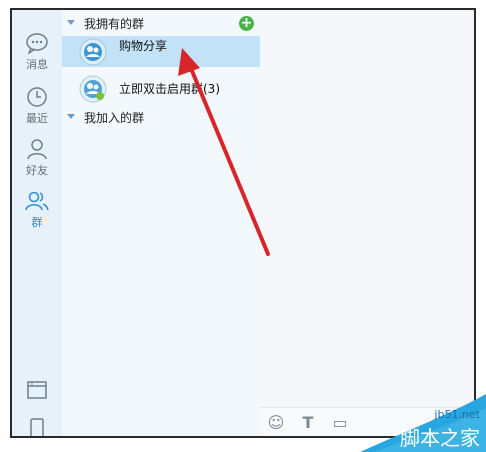 This screenshot has height=452, width=486. I want to click on image-icon: ▭, so click(340, 423).